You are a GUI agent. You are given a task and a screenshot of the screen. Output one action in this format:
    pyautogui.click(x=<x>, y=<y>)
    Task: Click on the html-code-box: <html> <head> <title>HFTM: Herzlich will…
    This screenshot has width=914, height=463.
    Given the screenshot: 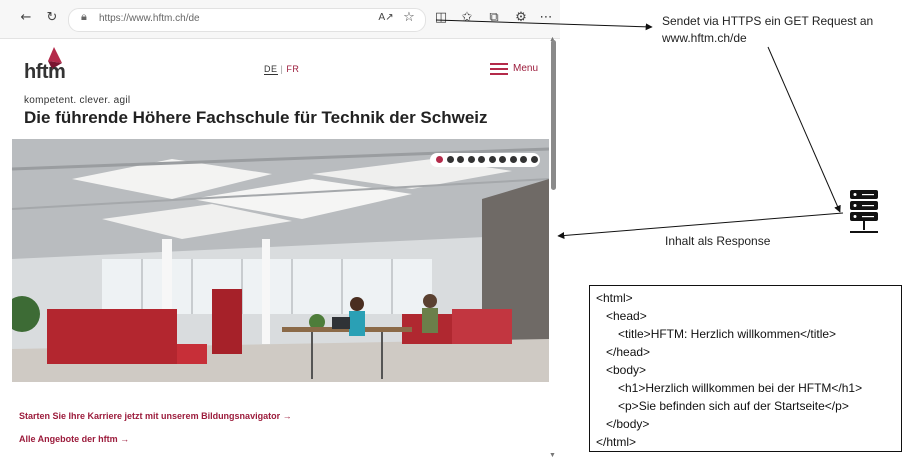 What is the action you would take?
    pyautogui.click(x=745, y=368)
    